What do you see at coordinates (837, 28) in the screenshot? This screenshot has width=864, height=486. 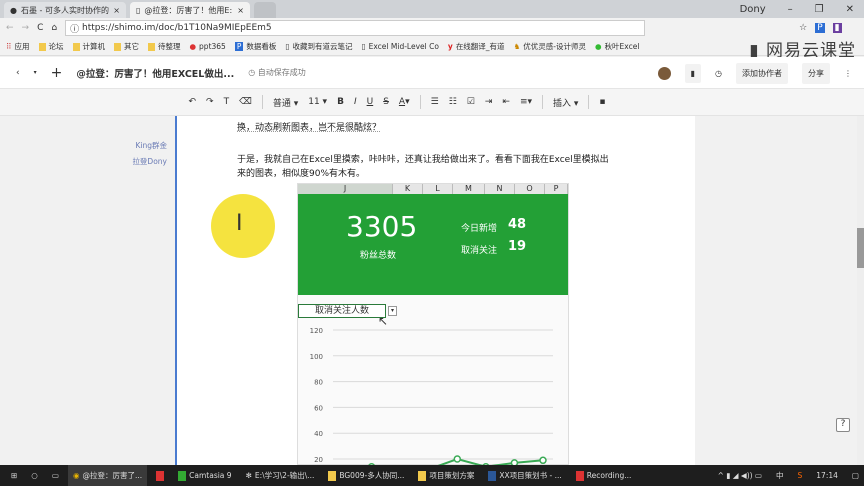 I see `extension-icon: ▮` at bounding box center [837, 28].